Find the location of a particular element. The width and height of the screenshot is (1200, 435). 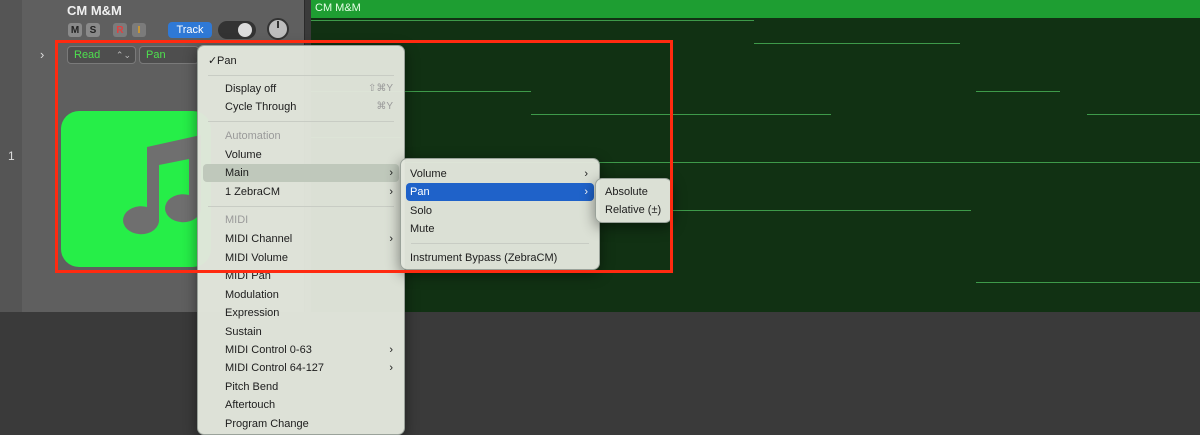

region-name: CM M&M is located at coordinates (338, 8).